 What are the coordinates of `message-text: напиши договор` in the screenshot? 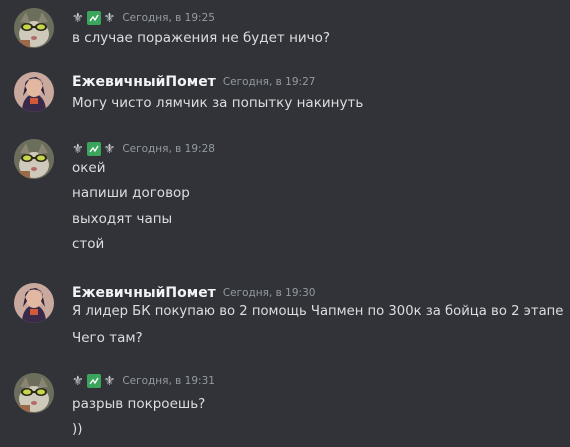 It's located at (131, 193).